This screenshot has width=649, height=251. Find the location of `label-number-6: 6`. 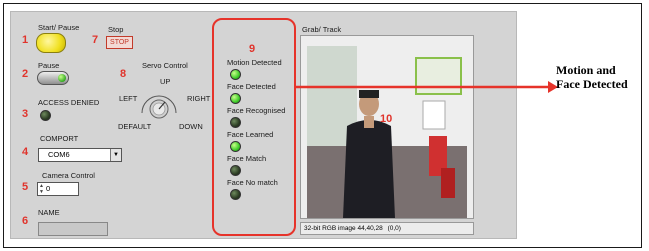

label-number-6: 6 is located at coordinates (25, 221).